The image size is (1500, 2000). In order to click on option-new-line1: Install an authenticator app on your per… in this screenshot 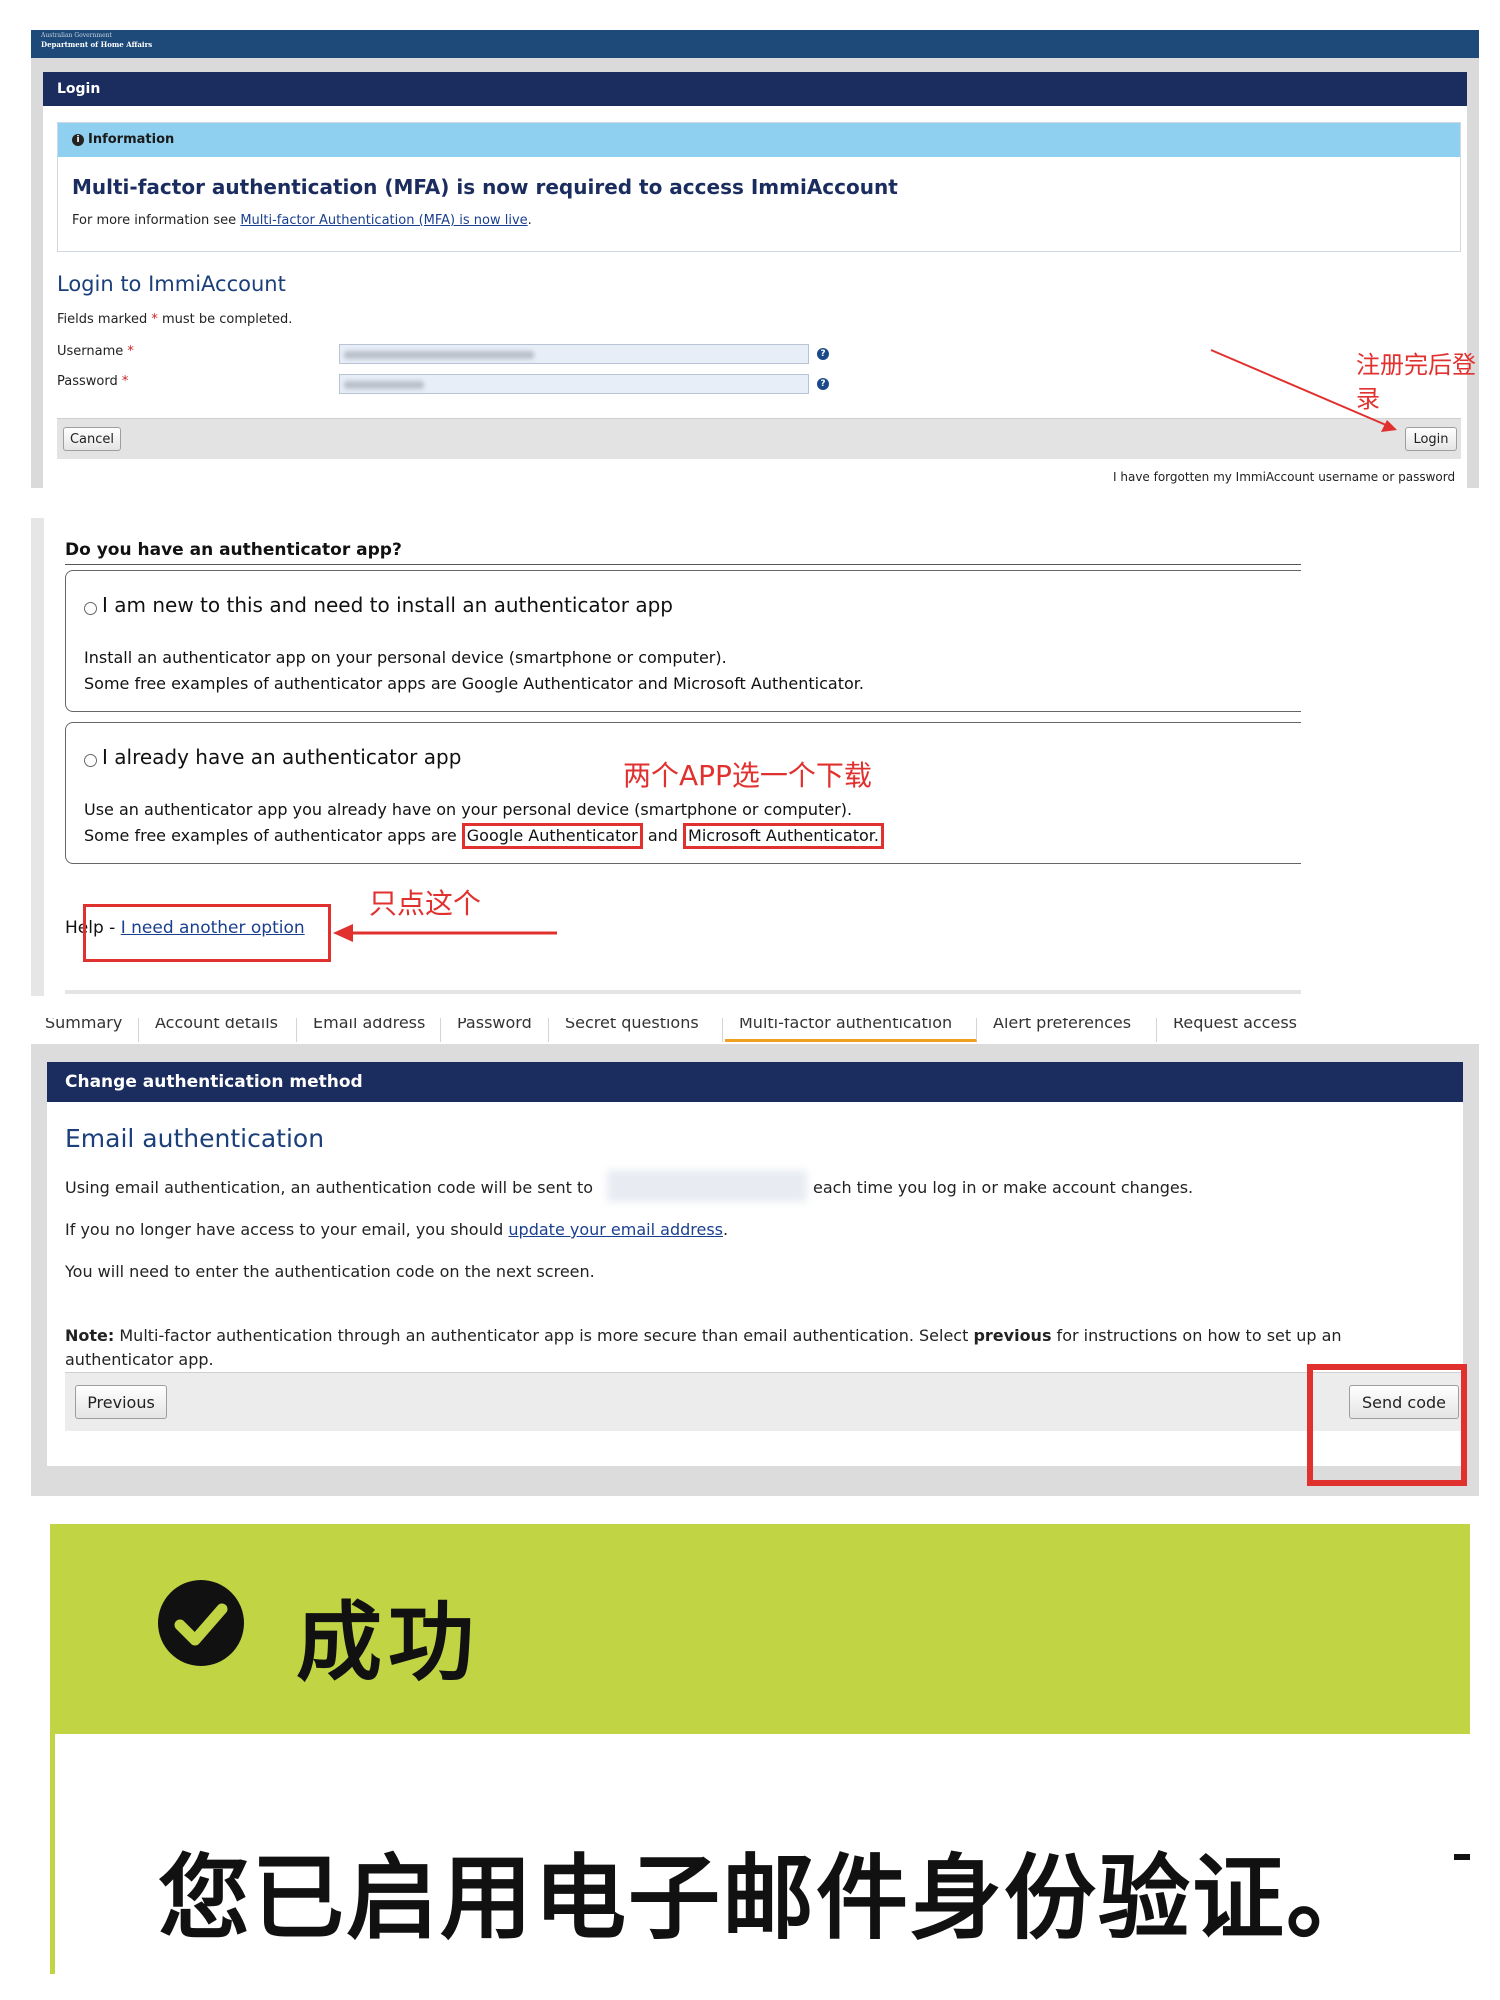, I will do `click(405, 657)`.